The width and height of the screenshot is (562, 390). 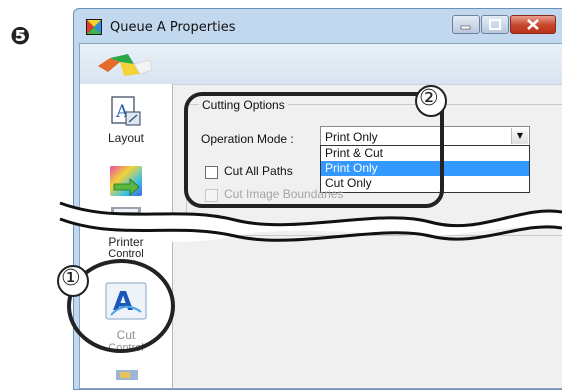 I want to click on callout-number-1: ①, so click(x=71, y=278).